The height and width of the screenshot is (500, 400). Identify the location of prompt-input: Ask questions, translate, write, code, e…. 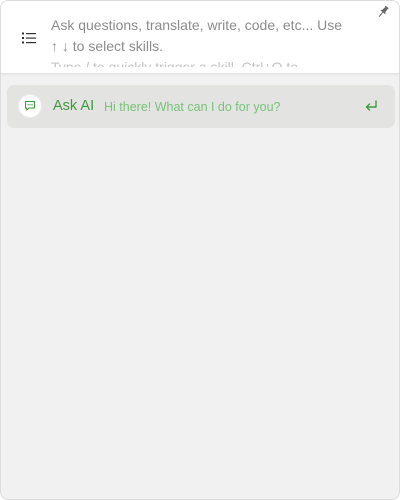
(210, 41).